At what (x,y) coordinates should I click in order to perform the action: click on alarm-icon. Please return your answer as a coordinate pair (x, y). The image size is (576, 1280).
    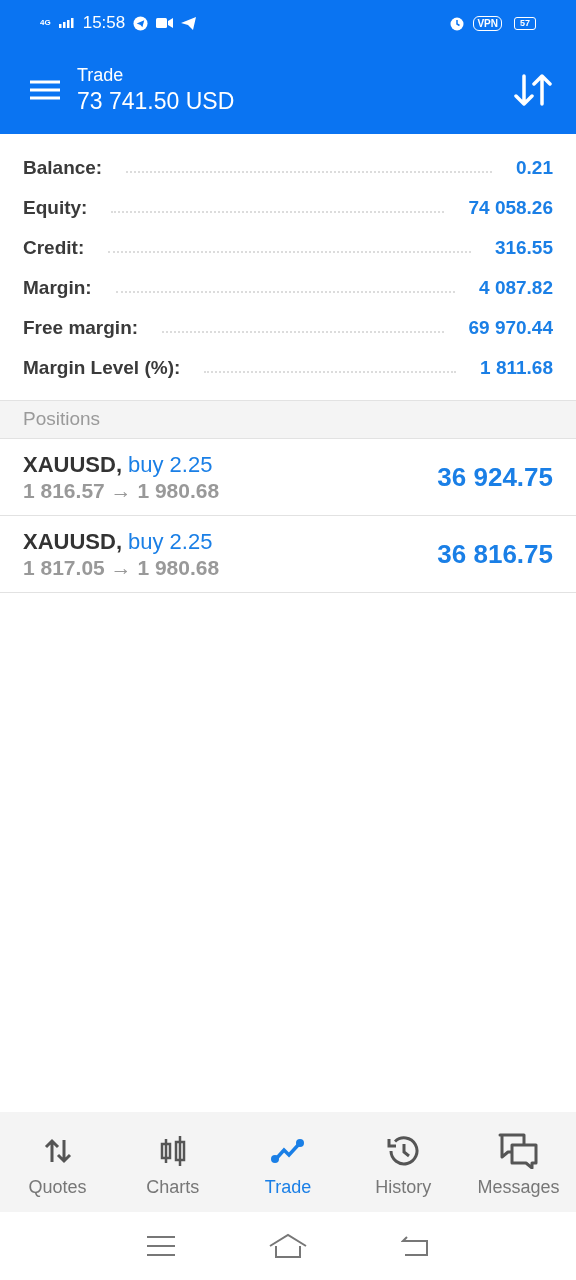
    Looking at the image, I should click on (457, 23).